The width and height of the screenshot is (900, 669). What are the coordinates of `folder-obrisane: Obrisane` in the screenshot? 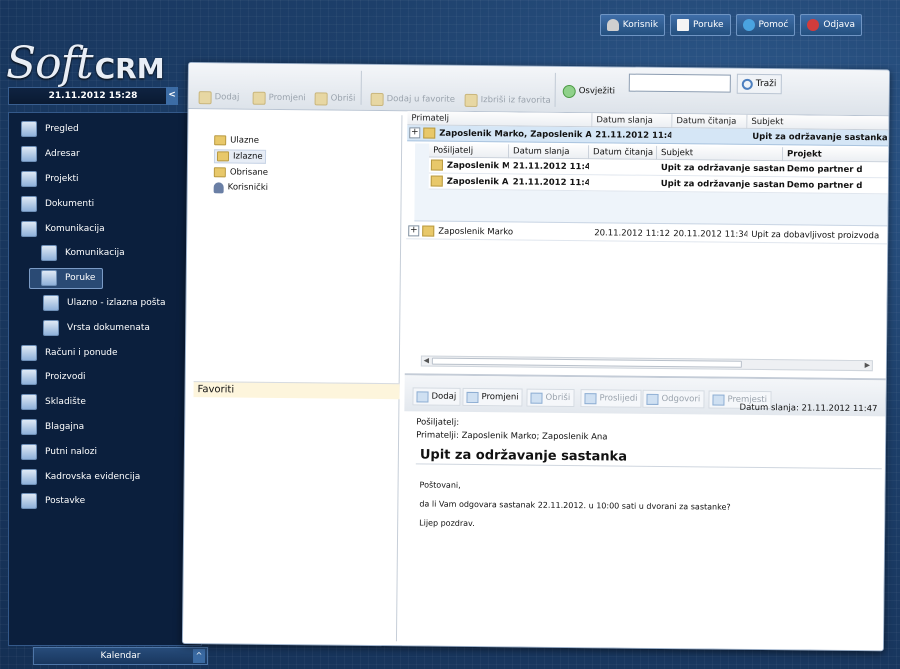 It's located at (240, 172).